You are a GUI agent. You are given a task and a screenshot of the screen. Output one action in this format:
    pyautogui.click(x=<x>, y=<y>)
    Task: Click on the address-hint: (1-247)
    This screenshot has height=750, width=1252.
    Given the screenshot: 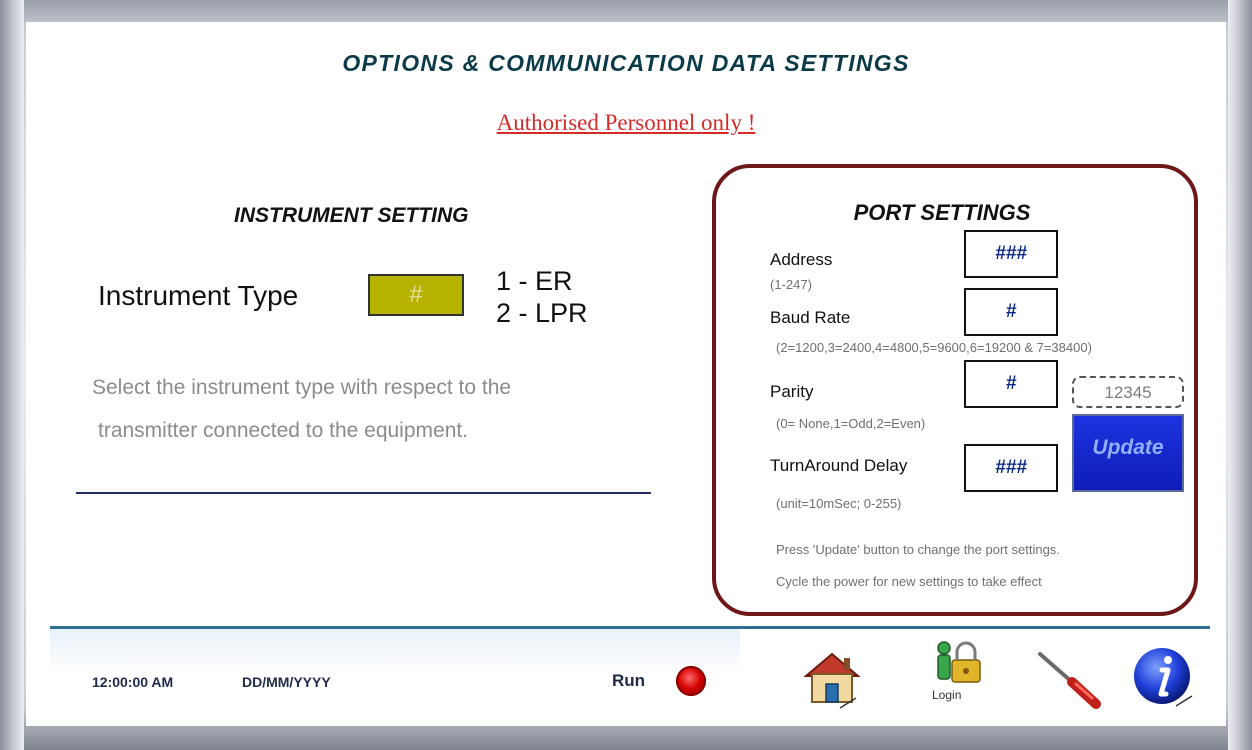 What is the action you would take?
    pyautogui.click(x=791, y=284)
    